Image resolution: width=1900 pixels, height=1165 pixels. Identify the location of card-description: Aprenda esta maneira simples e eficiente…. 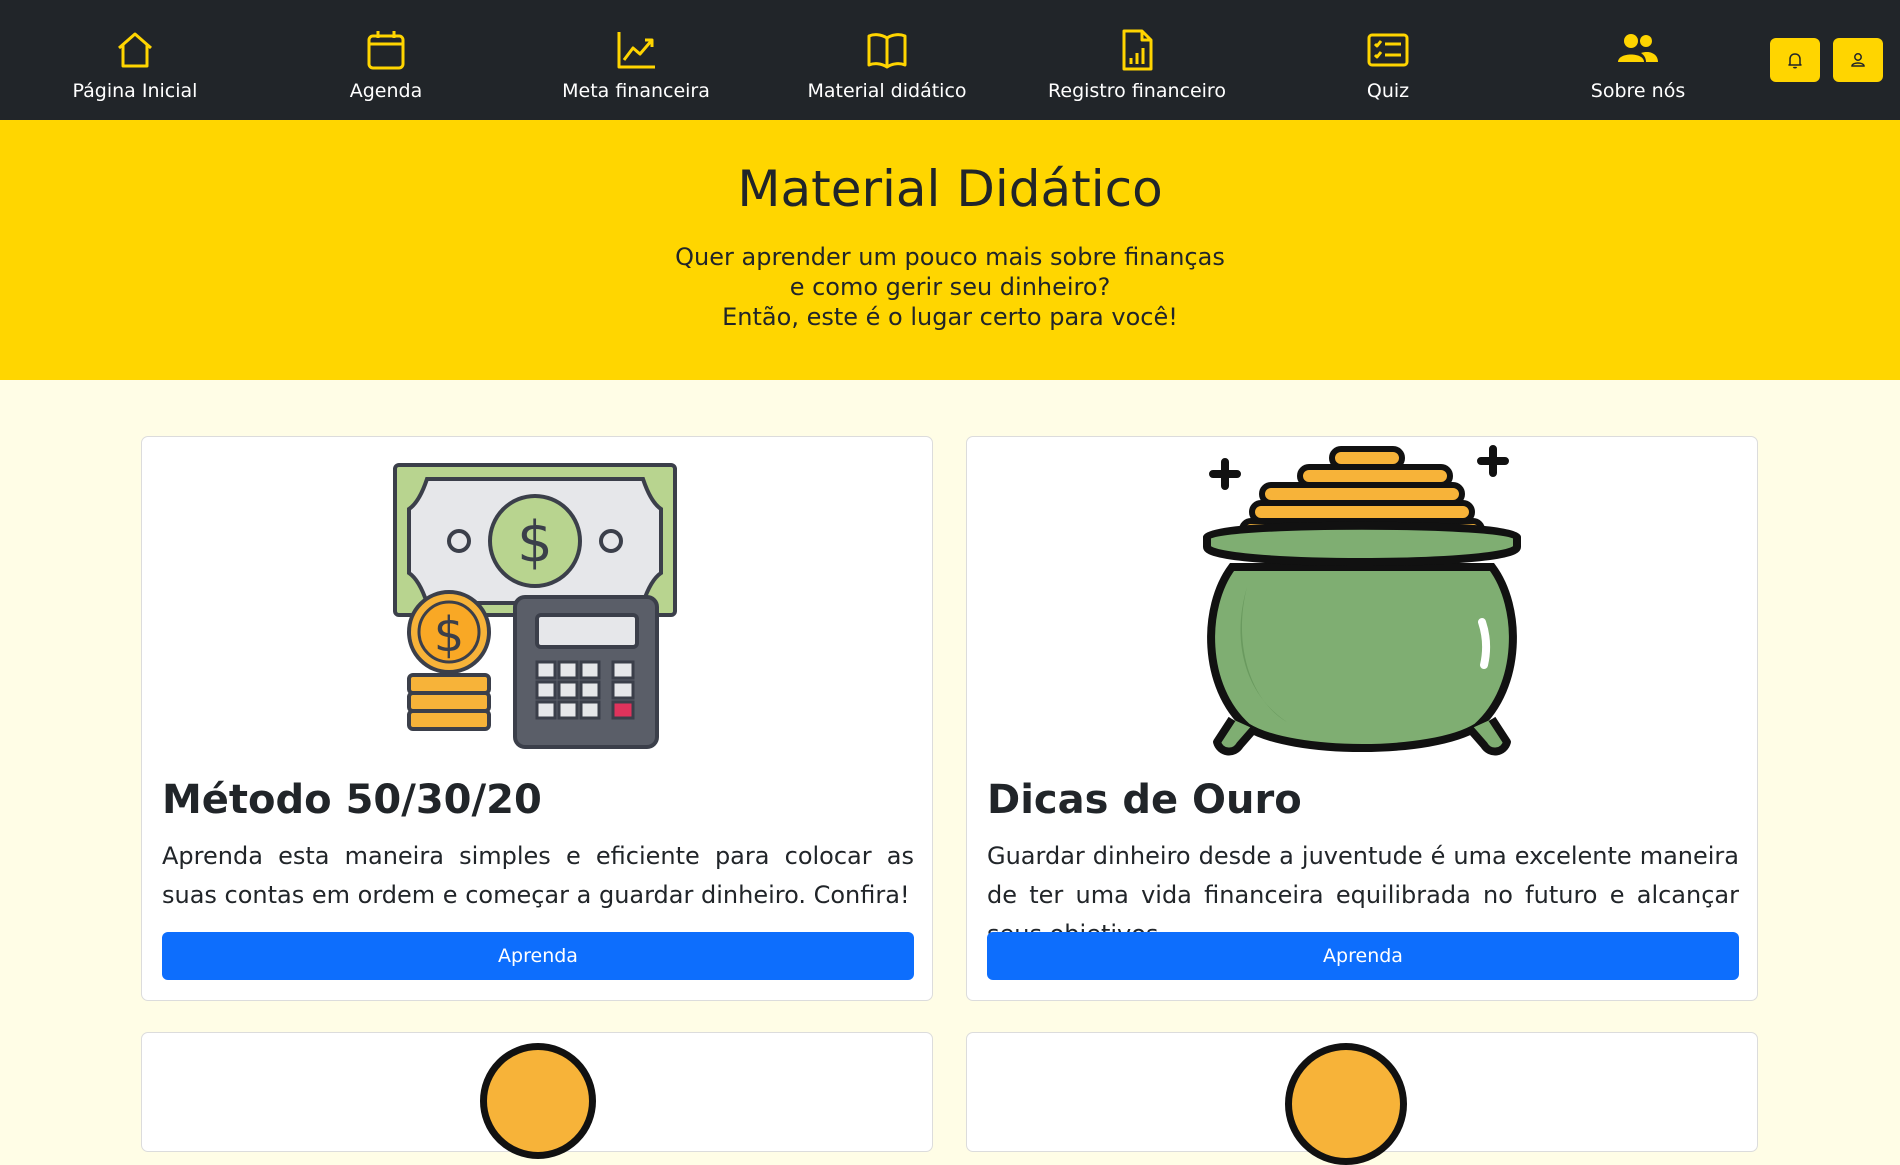
(538, 875).